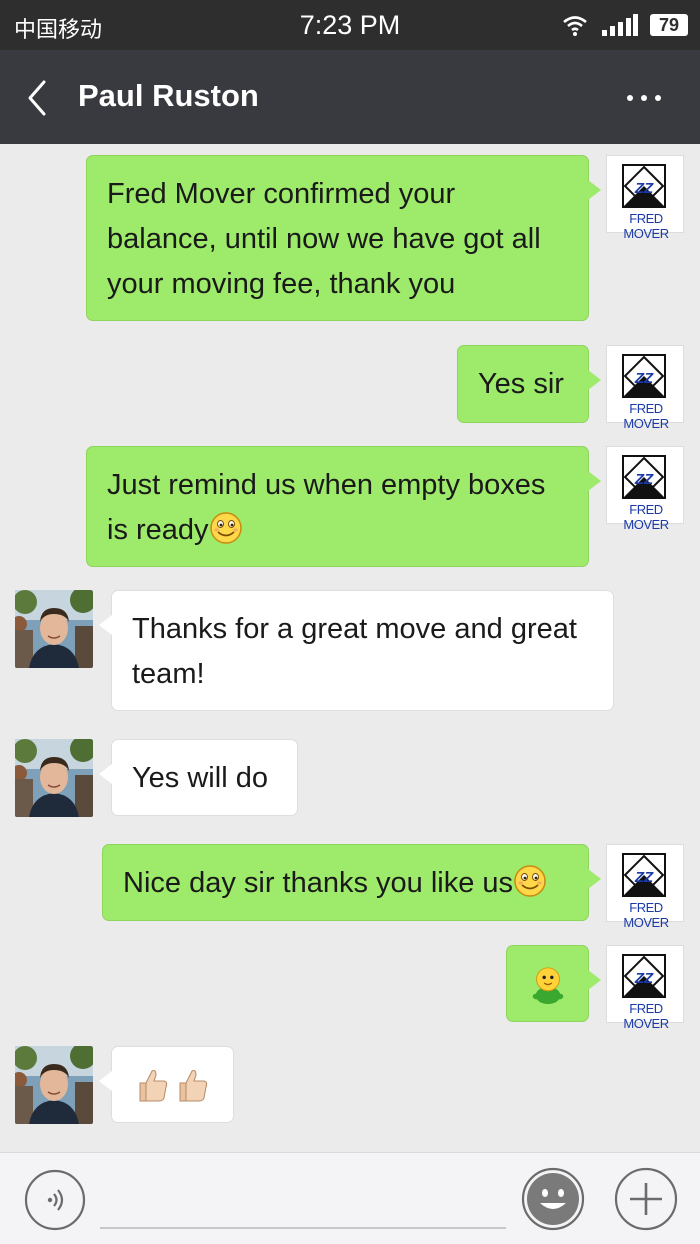  I want to click on incoming-message-bubble: Thanks for a great move and great team!, so click(356, 650).